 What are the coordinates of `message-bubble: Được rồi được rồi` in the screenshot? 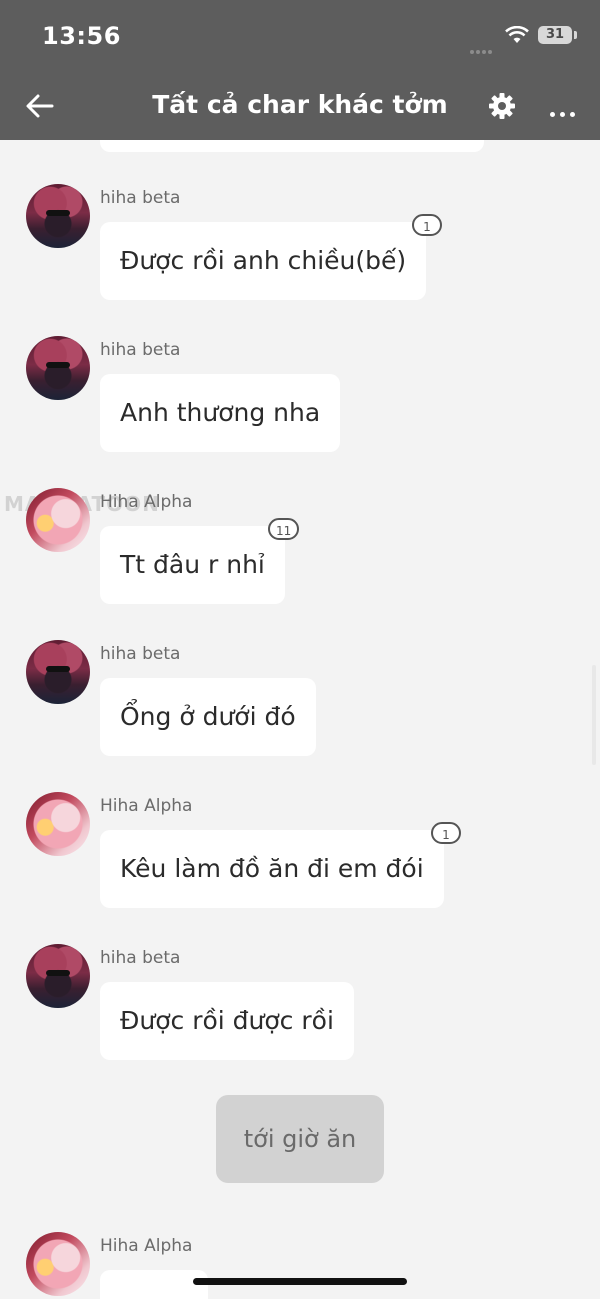 It's located at (227, 1021).